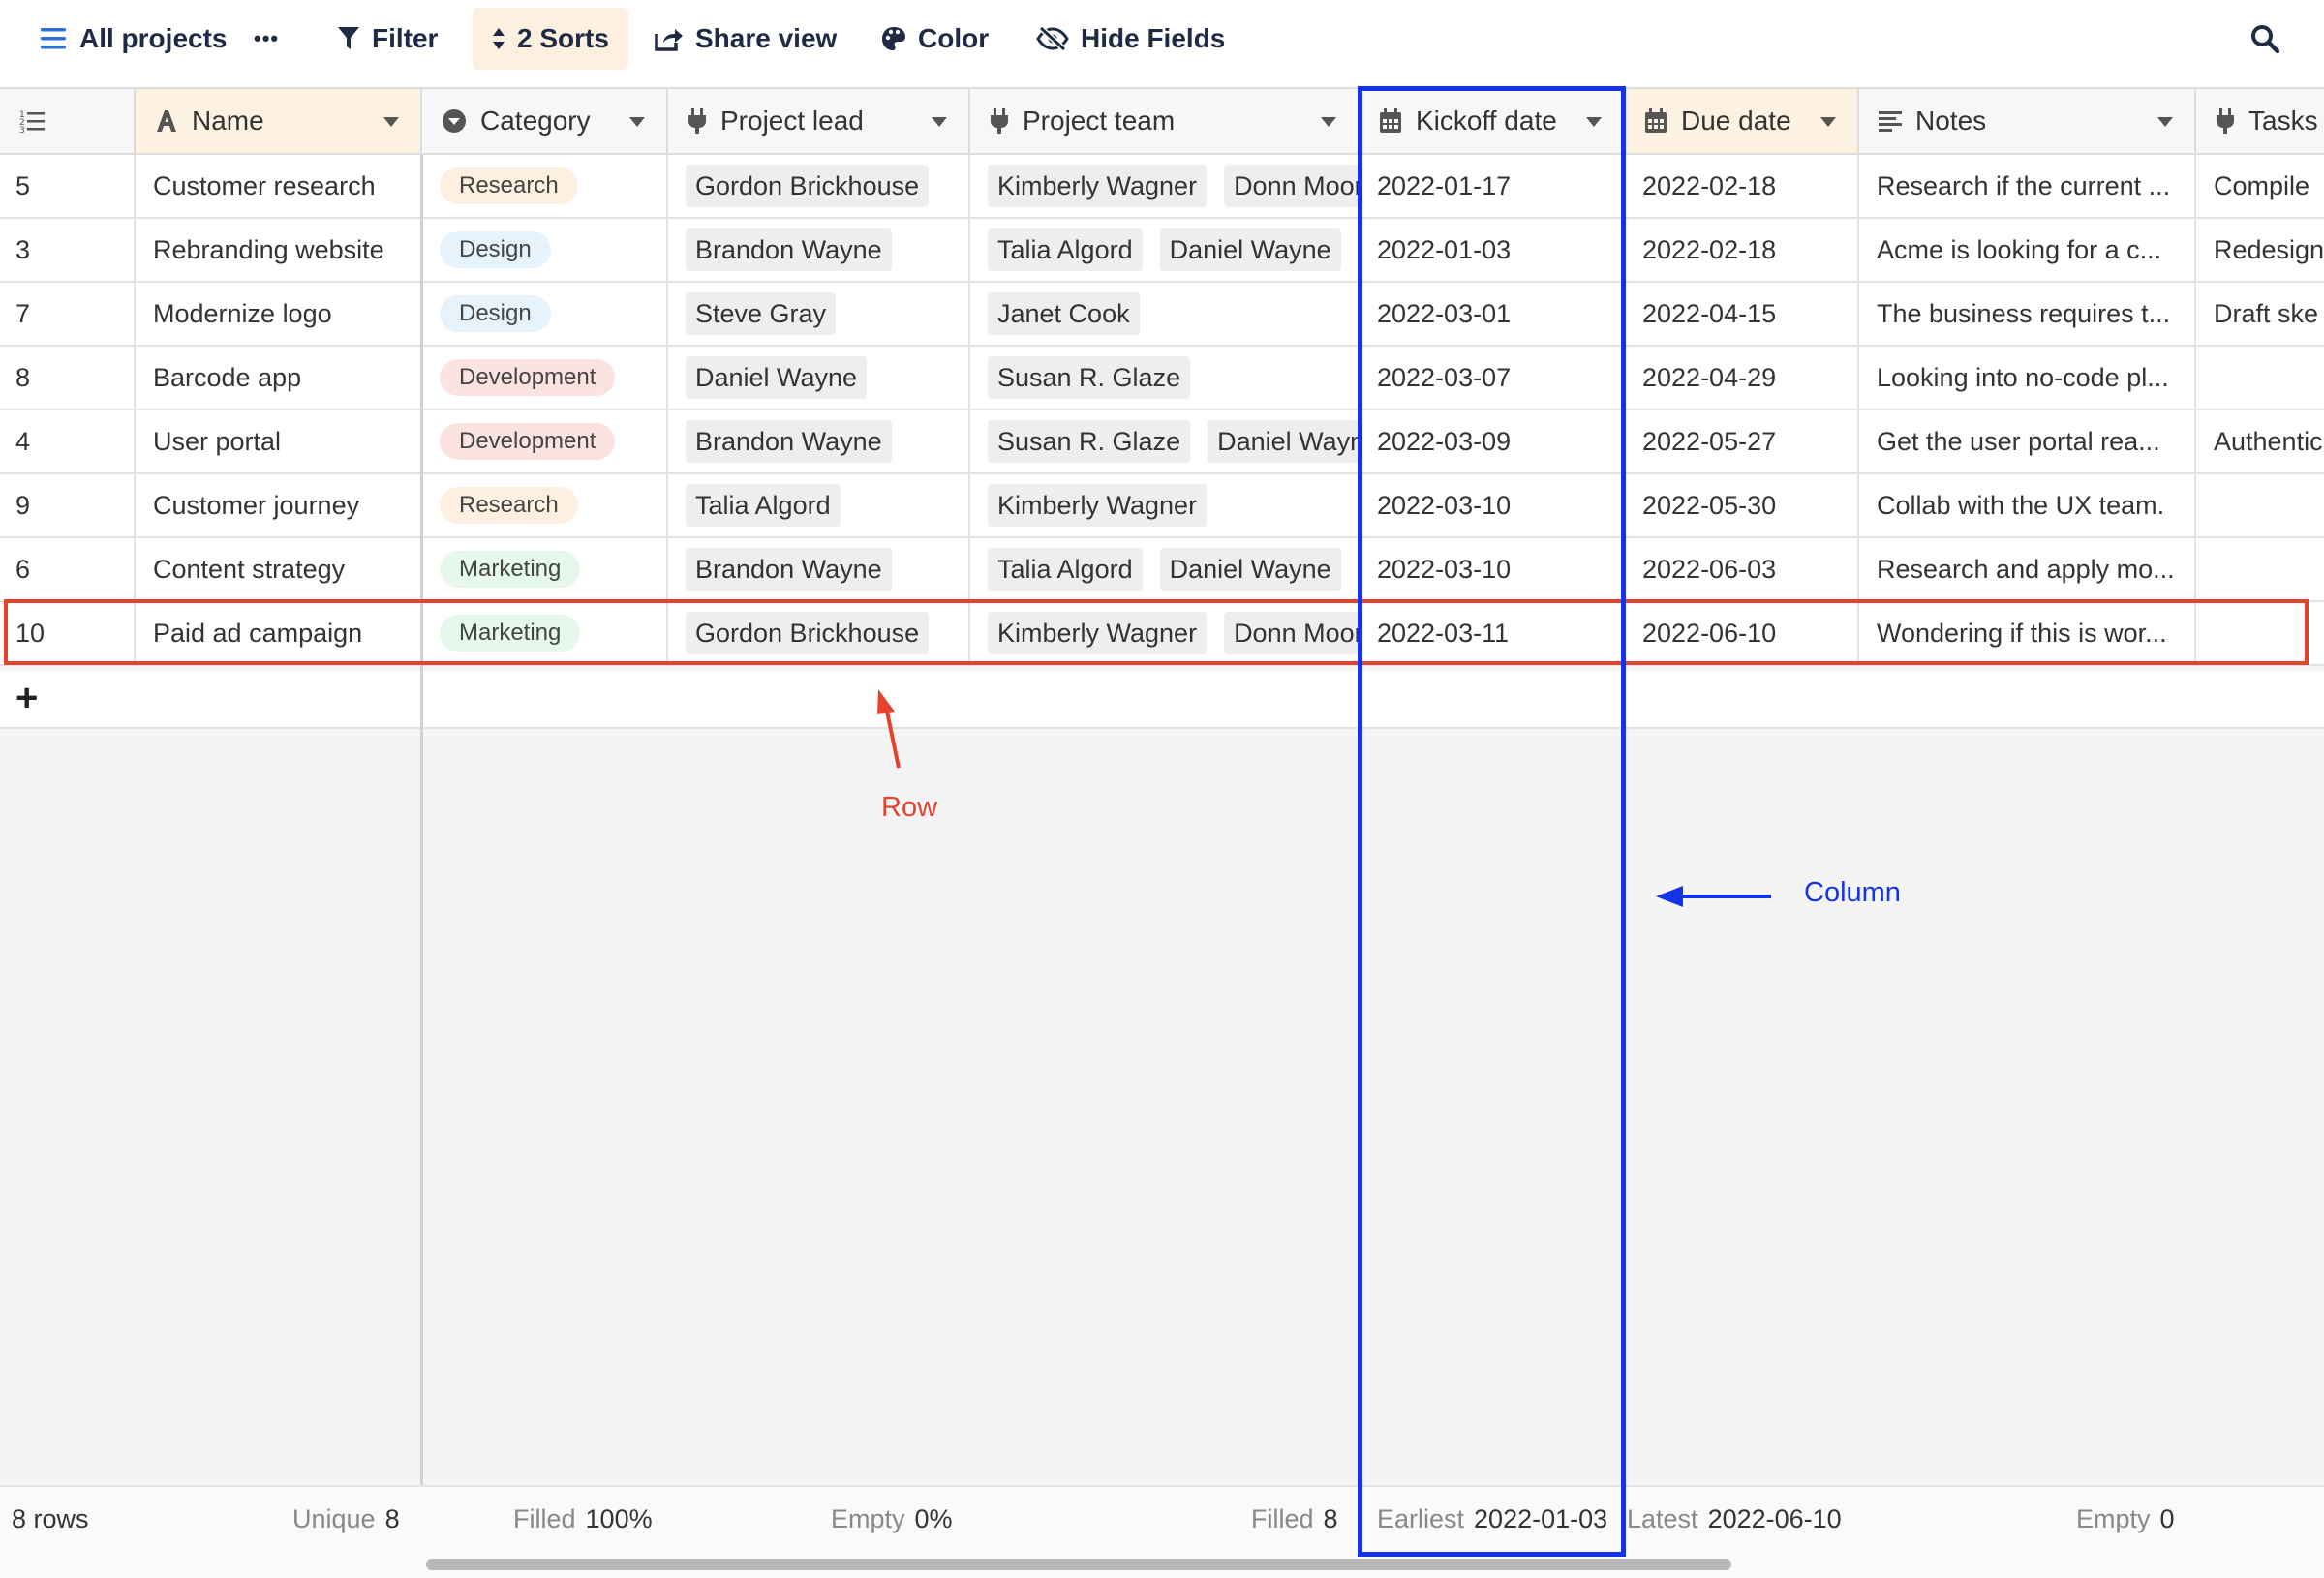 The image size is (2324, 1578). What do you see at coordinates (1064, 313) in the screenshot?
I see `linked-record-chip: Janet Cook` at bounding box center [1064, 313].